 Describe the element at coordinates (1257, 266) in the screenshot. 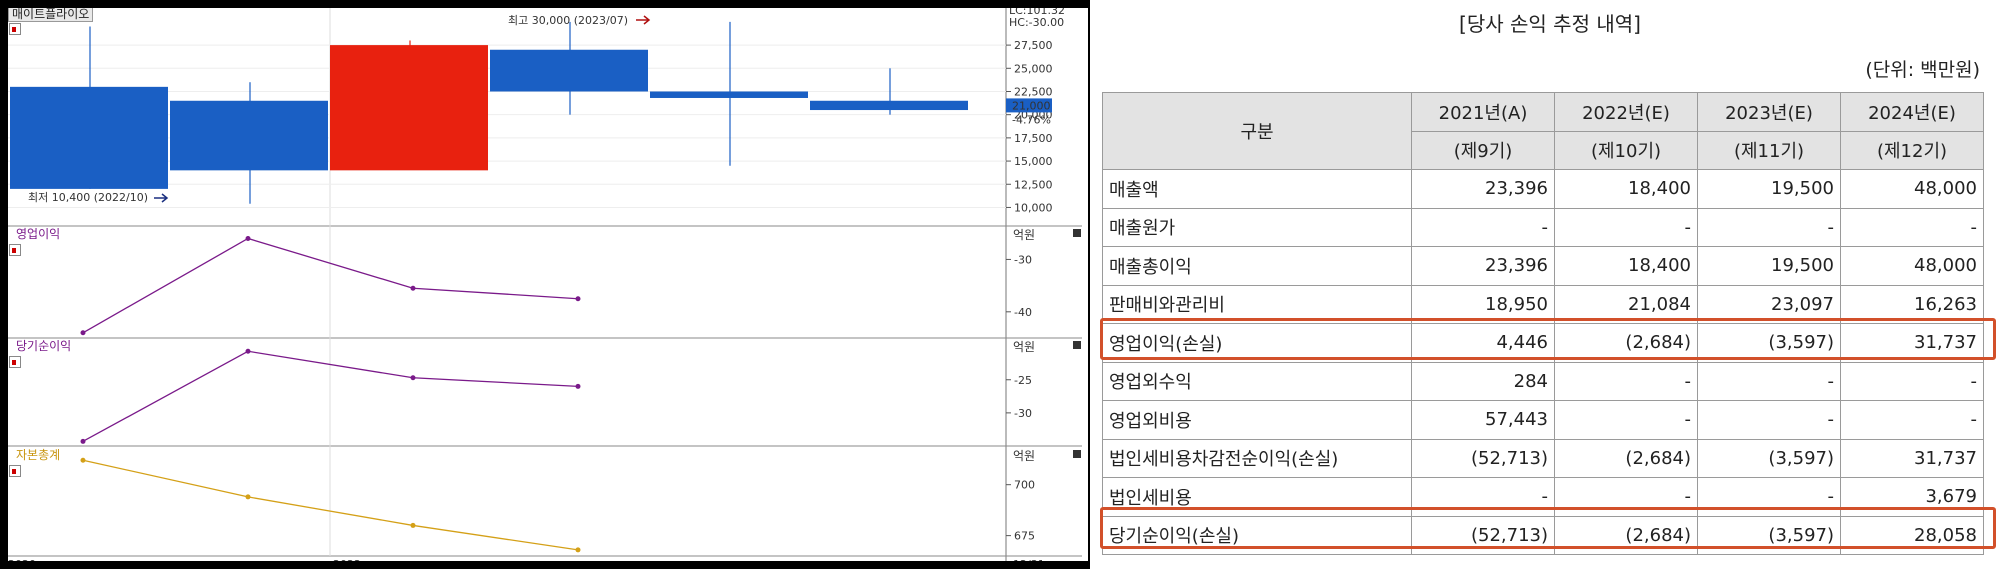

I see `row-label: 매출총이익` at that location.